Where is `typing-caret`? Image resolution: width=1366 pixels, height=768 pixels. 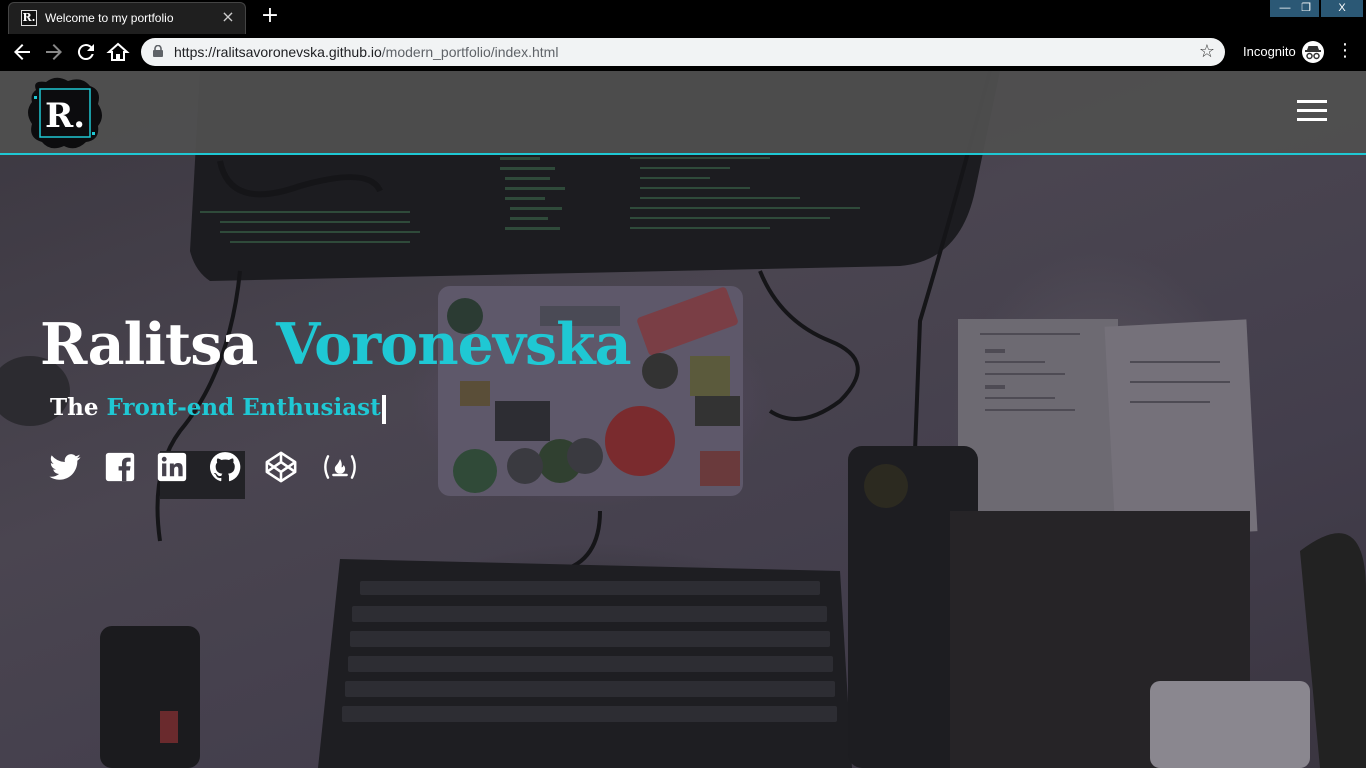 typing-caret is located at coordinates (383, 409).